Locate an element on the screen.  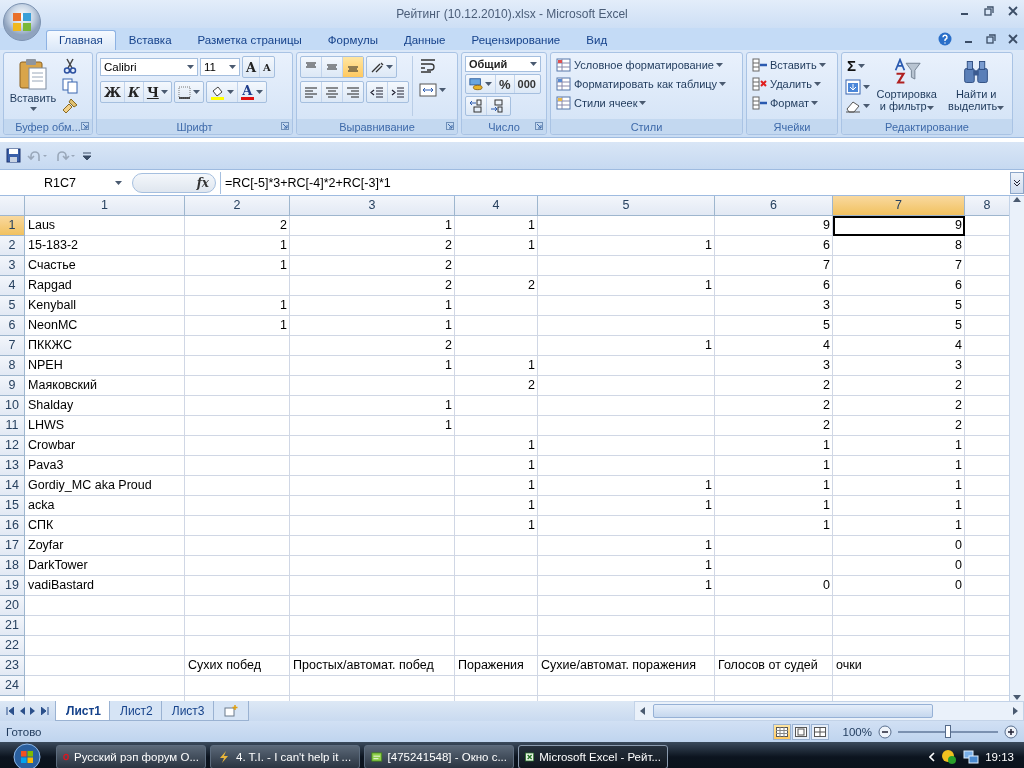
row-header: 22 is located at coordinates (12, 646).